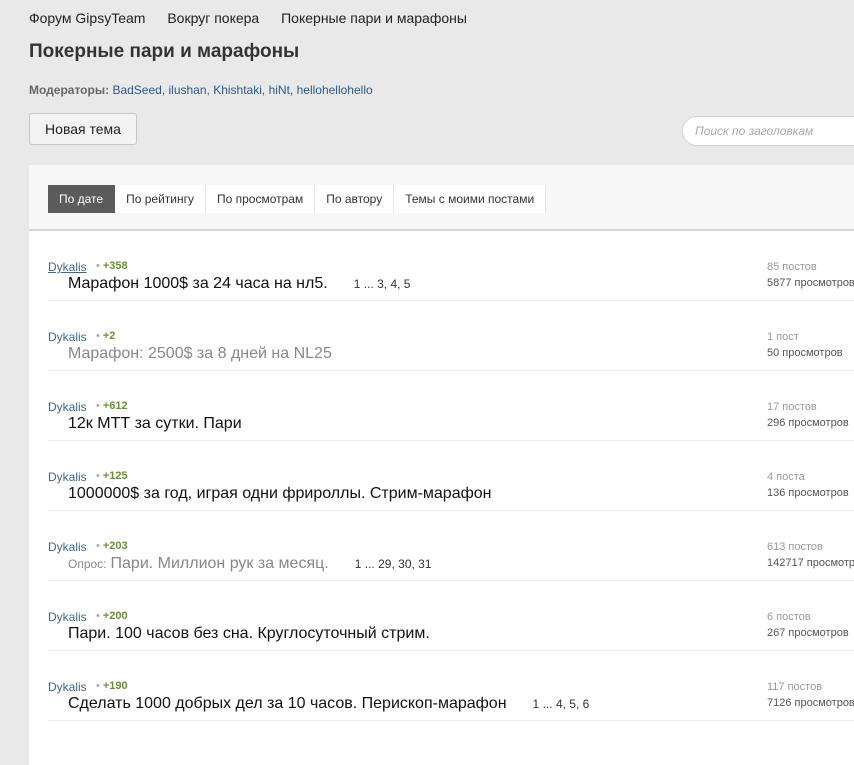 The width and height of the screenshot is (854, 765). I want to click on topic-rating-value: +358, so click(115, 266).